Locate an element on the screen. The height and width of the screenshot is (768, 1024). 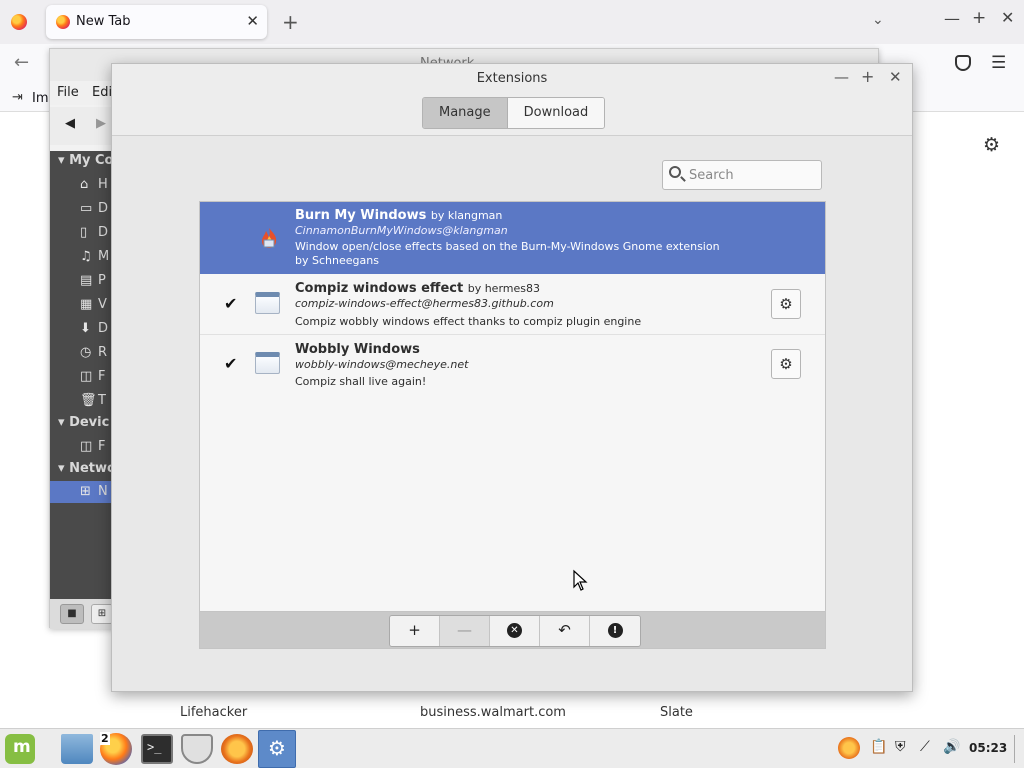
extension-name: Compiz windows effect by hermes83 is located at coordinates (417, 288).